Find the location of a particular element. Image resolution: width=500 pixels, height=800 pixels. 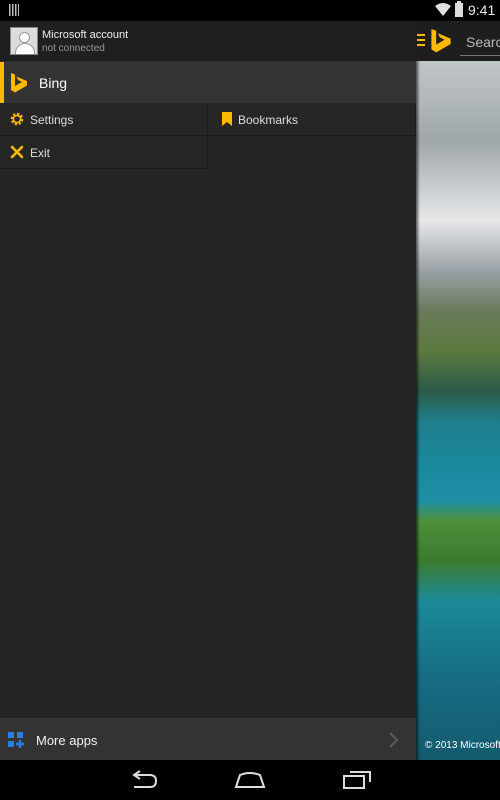

bookmark-icon is located at coordinates (227, 119).